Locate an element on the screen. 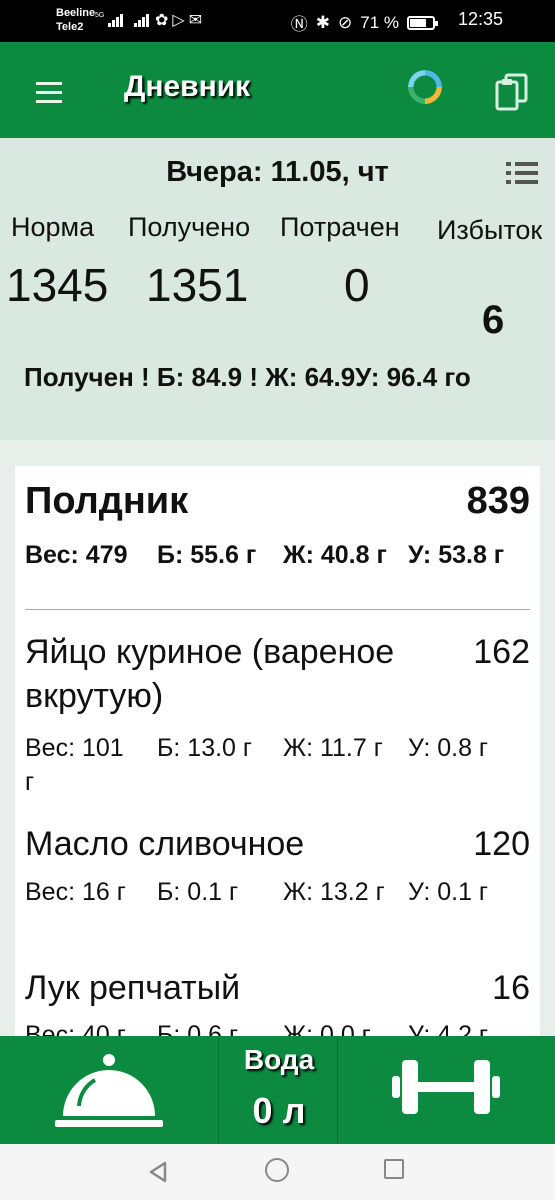 The image size is (555, 1200). date-heading: Вчера: 11.05, чт is located at coordinates (277, 172).